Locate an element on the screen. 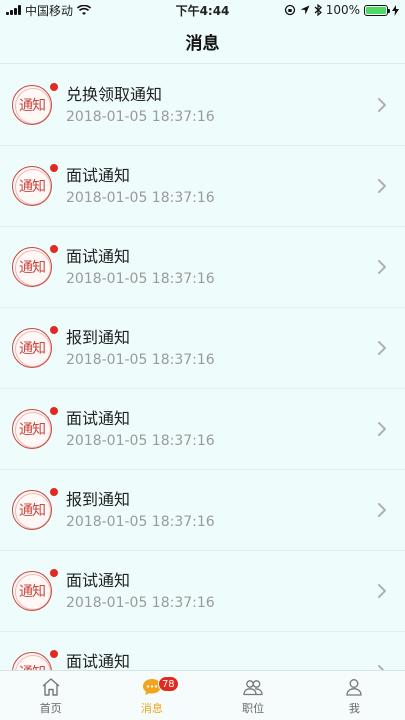 The height and width of the screenshot is (720, 405). location-icon is located at coordinates (305, 10).